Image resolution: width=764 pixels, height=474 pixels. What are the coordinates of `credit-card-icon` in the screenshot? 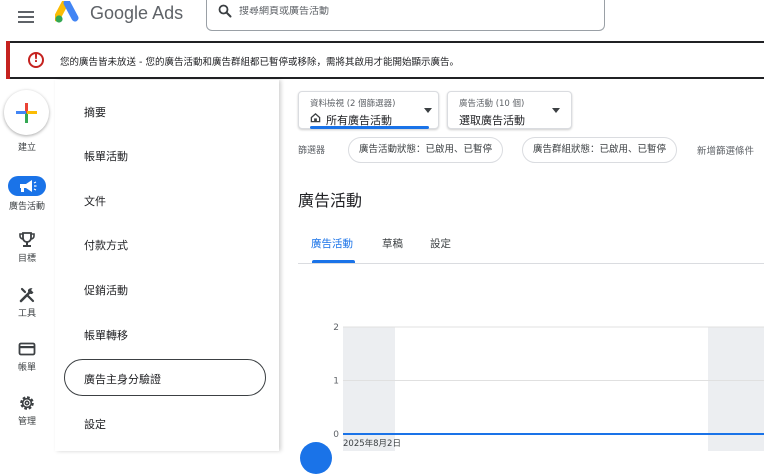 It's located at (27, 349).